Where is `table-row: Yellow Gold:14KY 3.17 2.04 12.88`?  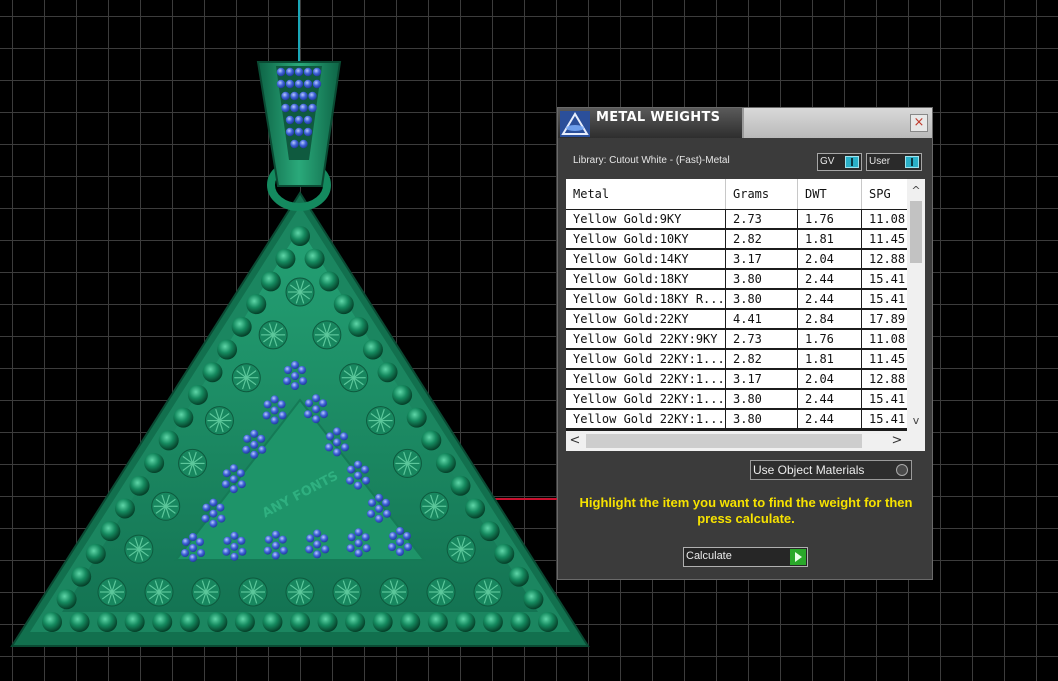 table-row: Yellow Gold:14KY 3.17 2.04 12.88 is located at coordinates (736, 259).